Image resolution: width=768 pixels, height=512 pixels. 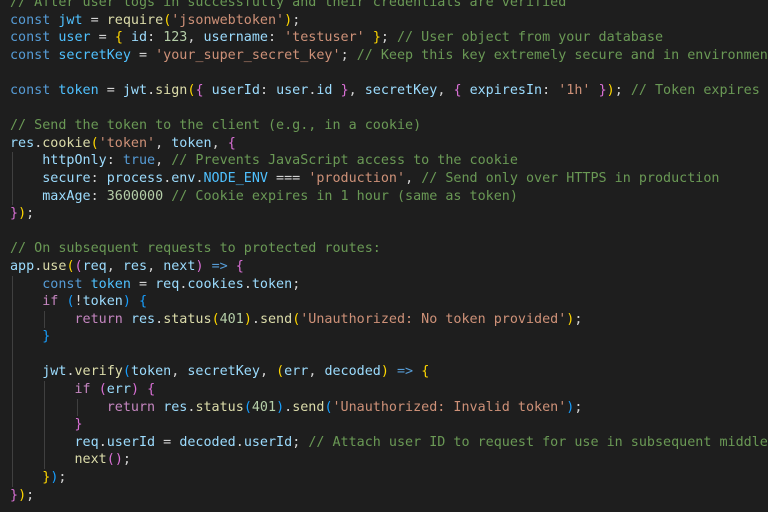 I want to click on code-token: expiresIn, so click(x=506, y=90).